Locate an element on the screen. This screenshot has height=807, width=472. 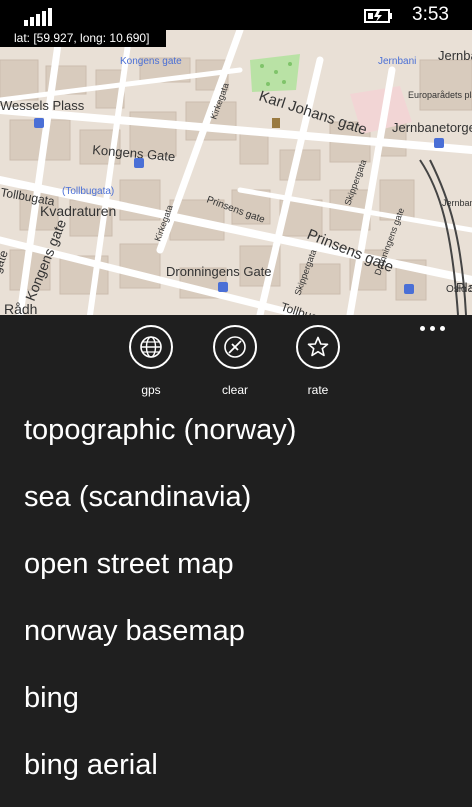
rate-button: rate is located at coordinates (318, 365).